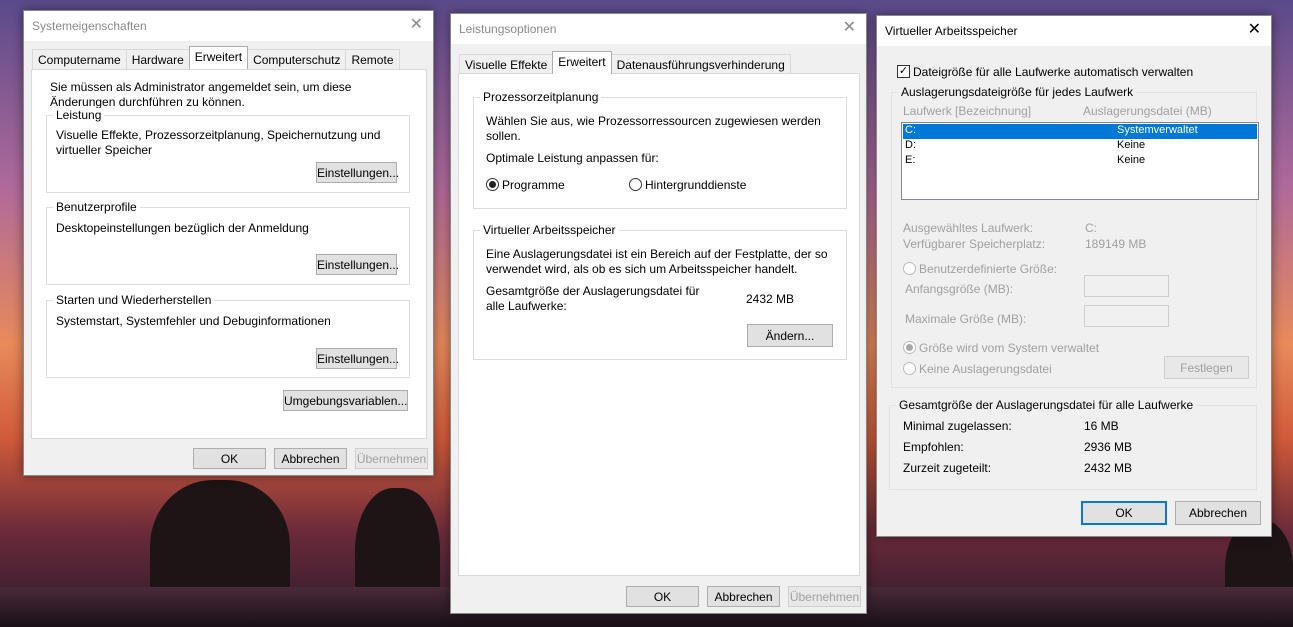 The width and height of the screenshot is (1293, 627). What do you see at coordinates (910, 130) in the screenshot?
I see `drive-name: C:` at bounding box center [910, 130].